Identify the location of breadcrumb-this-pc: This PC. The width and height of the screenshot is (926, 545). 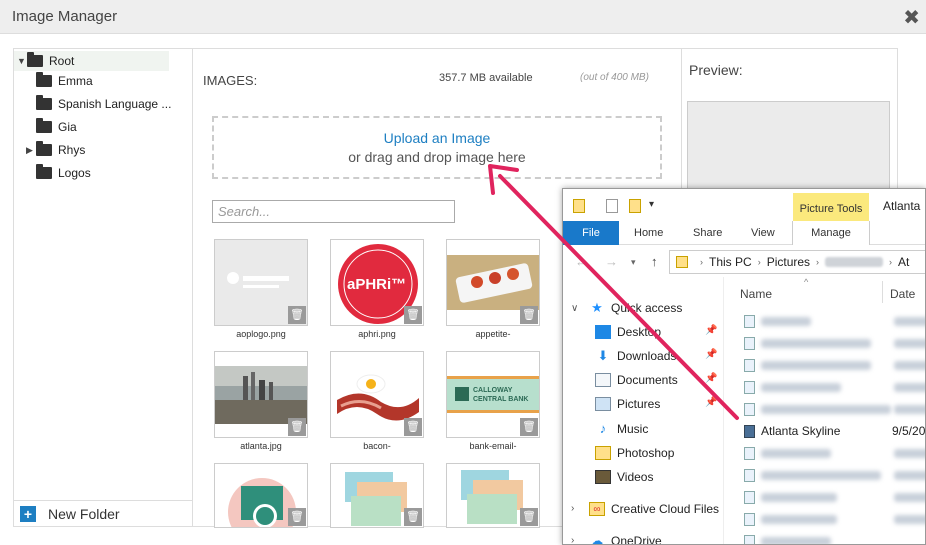
(730, 262).